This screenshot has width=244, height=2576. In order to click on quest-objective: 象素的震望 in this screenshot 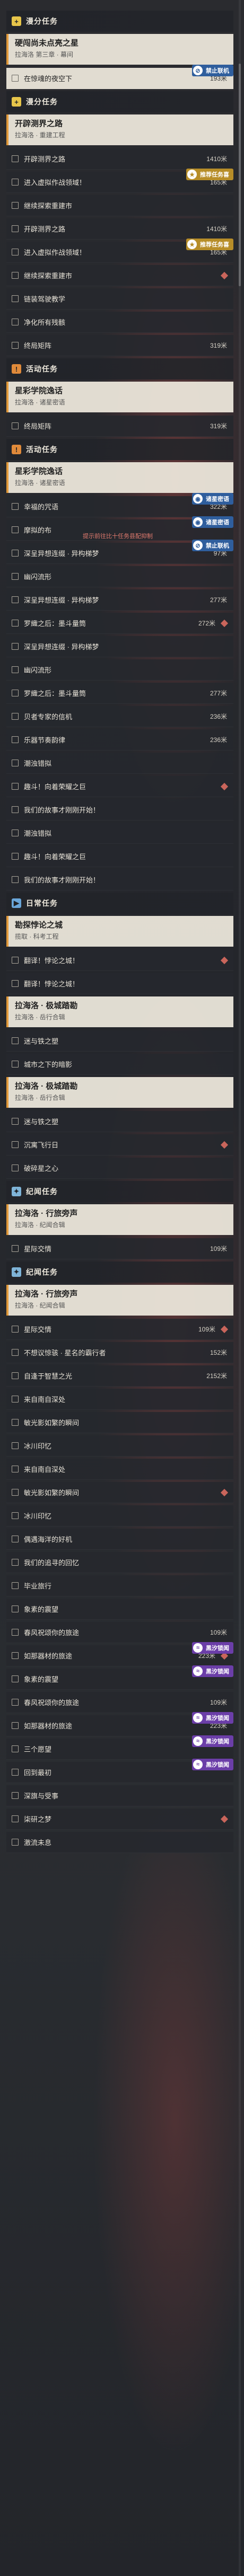, I will do `click(120, 1609)`.